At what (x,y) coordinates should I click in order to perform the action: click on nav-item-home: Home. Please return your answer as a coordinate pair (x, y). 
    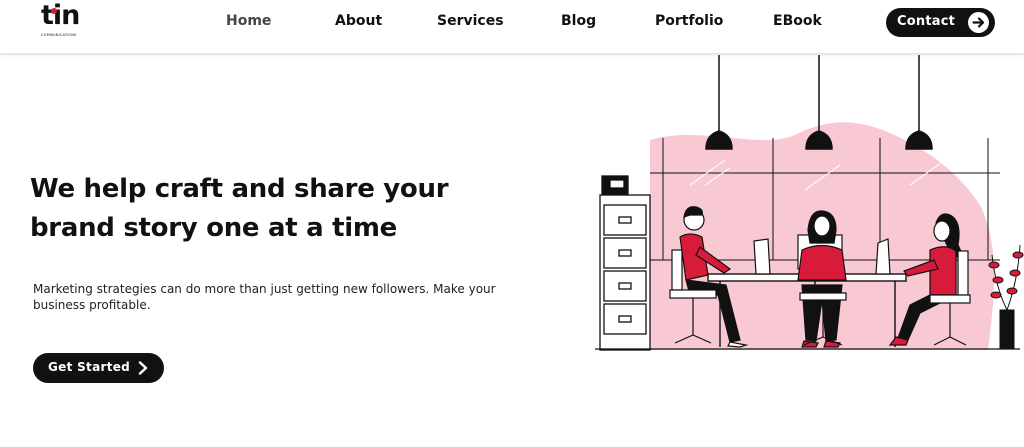
    Looking at the image, I should click on (248, 21).